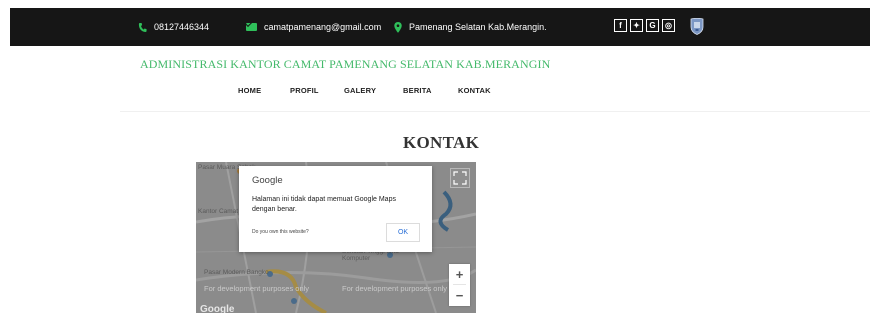 This screenshot has width=870, height=313. What do you see at coordinates (697, 26) in the screenshot?
I see `regency-logo-icon` at bounding box center [697, 26].